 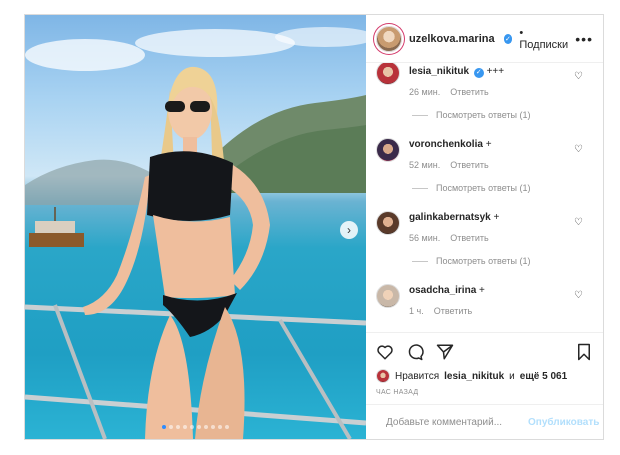 What do you see at coordinates (543, 39) in the screenshot?
I see `follow-status: • Подписки` at bounding box center [543, 39].